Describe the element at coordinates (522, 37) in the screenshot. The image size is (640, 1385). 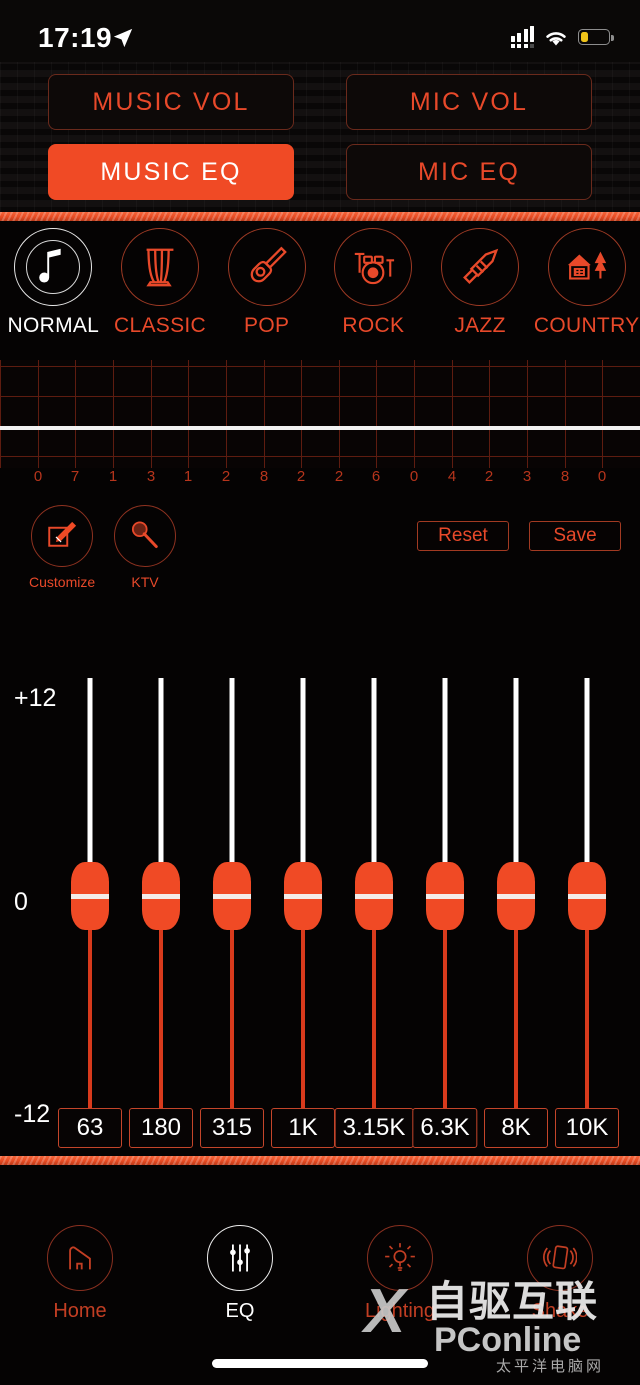
I see `cellular-signal-icon` at that location.